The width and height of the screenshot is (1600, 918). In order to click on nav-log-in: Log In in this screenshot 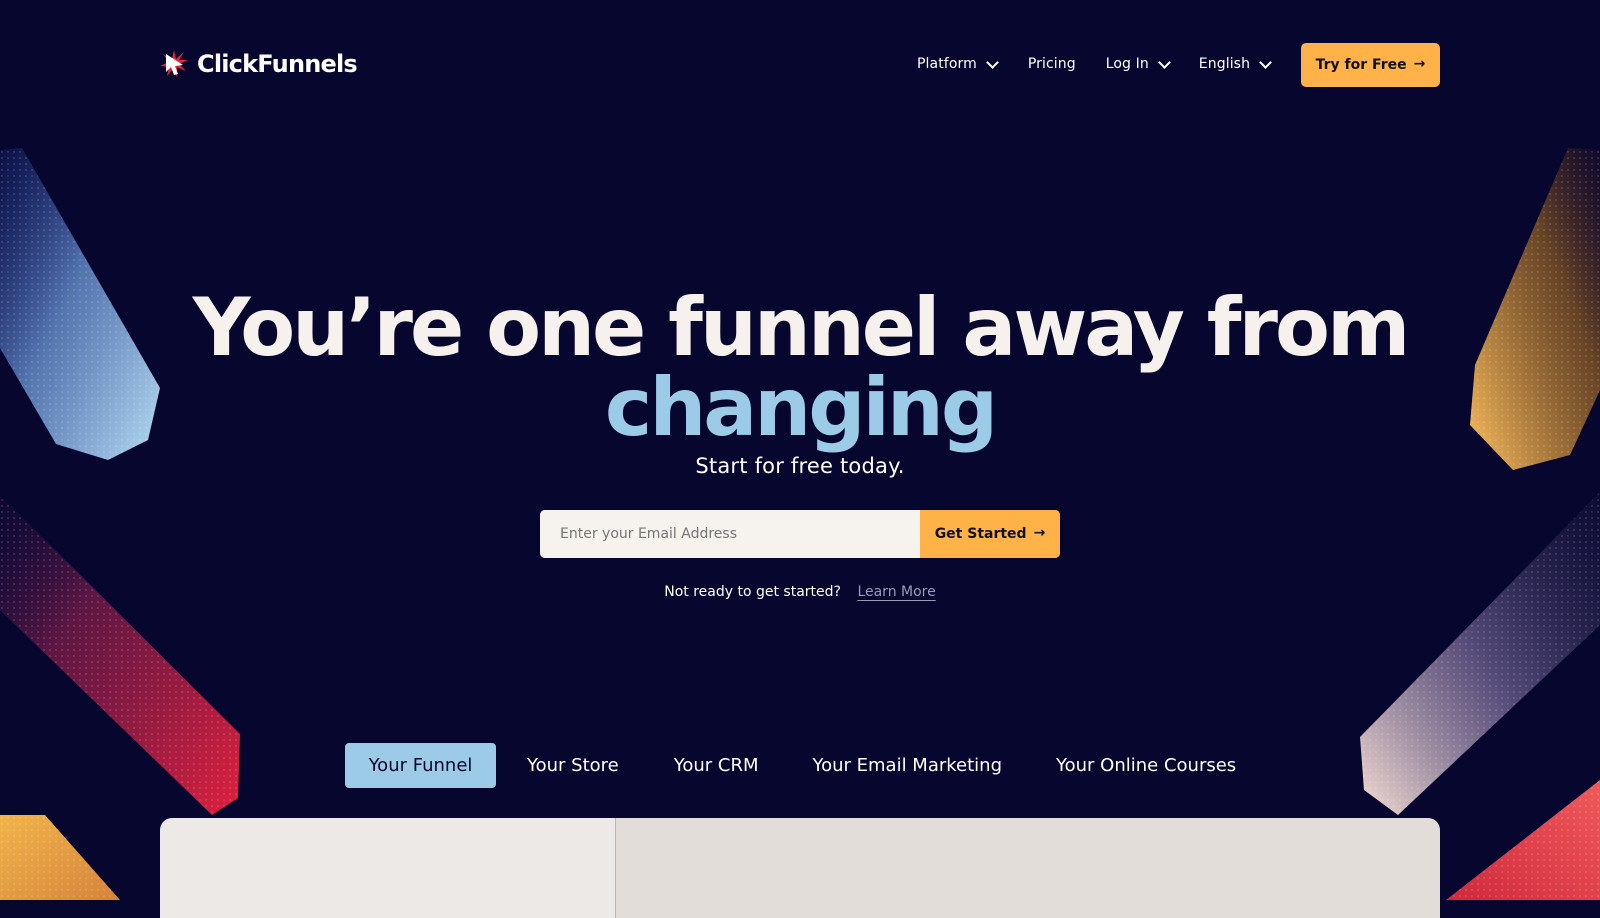, I will do `click(1138, 64)`.